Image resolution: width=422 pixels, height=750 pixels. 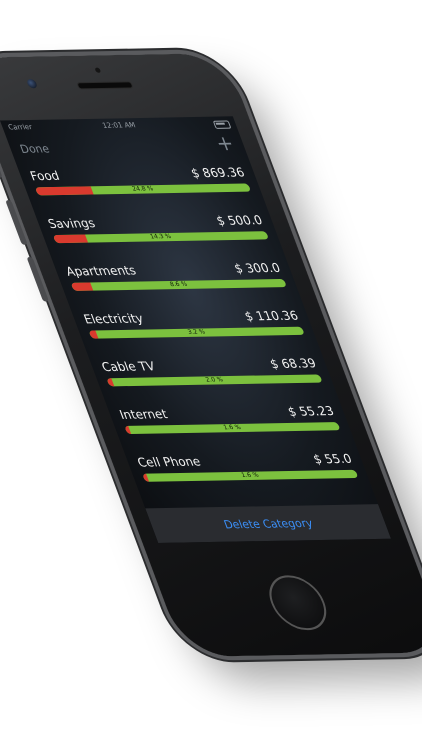 I want to click on category-row-food: Food $ 869.36 24.8 %, so click(x=142, y=189).